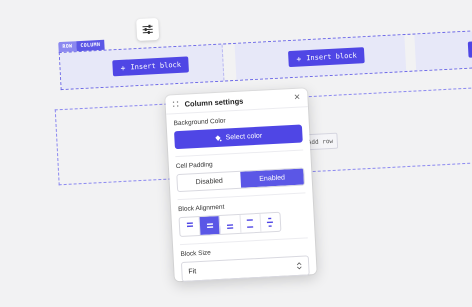  I want to click on align-spread-icon, so click(250, 223).